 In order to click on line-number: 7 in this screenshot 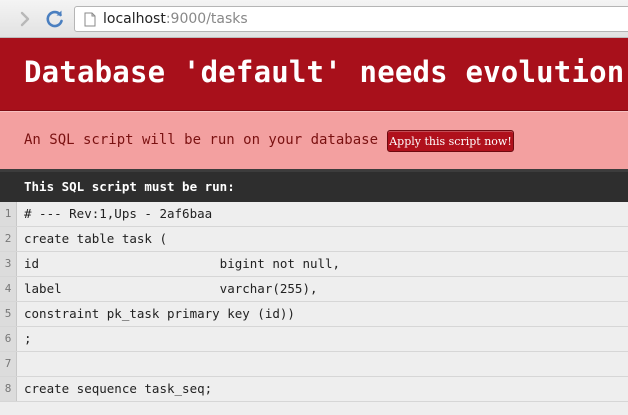, I will do `click(8, 364)`.